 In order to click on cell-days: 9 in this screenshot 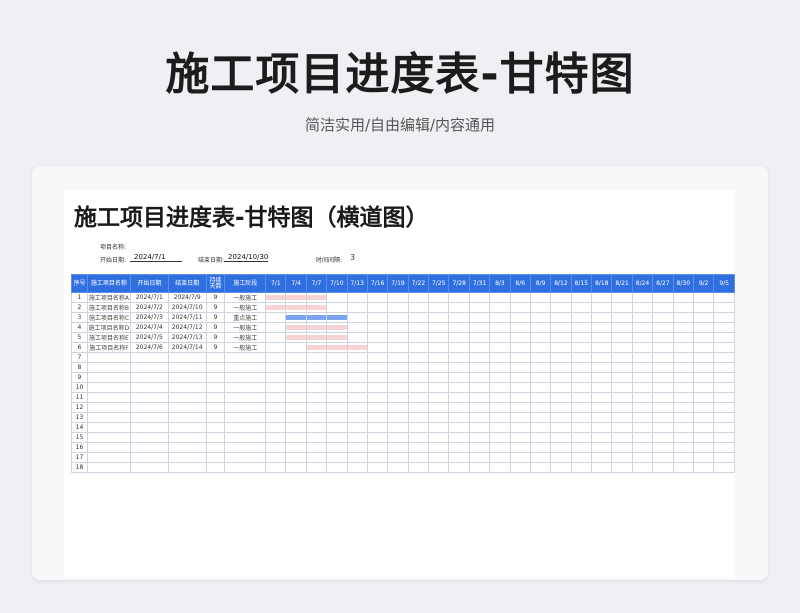, I will do `click(215, 317)`.